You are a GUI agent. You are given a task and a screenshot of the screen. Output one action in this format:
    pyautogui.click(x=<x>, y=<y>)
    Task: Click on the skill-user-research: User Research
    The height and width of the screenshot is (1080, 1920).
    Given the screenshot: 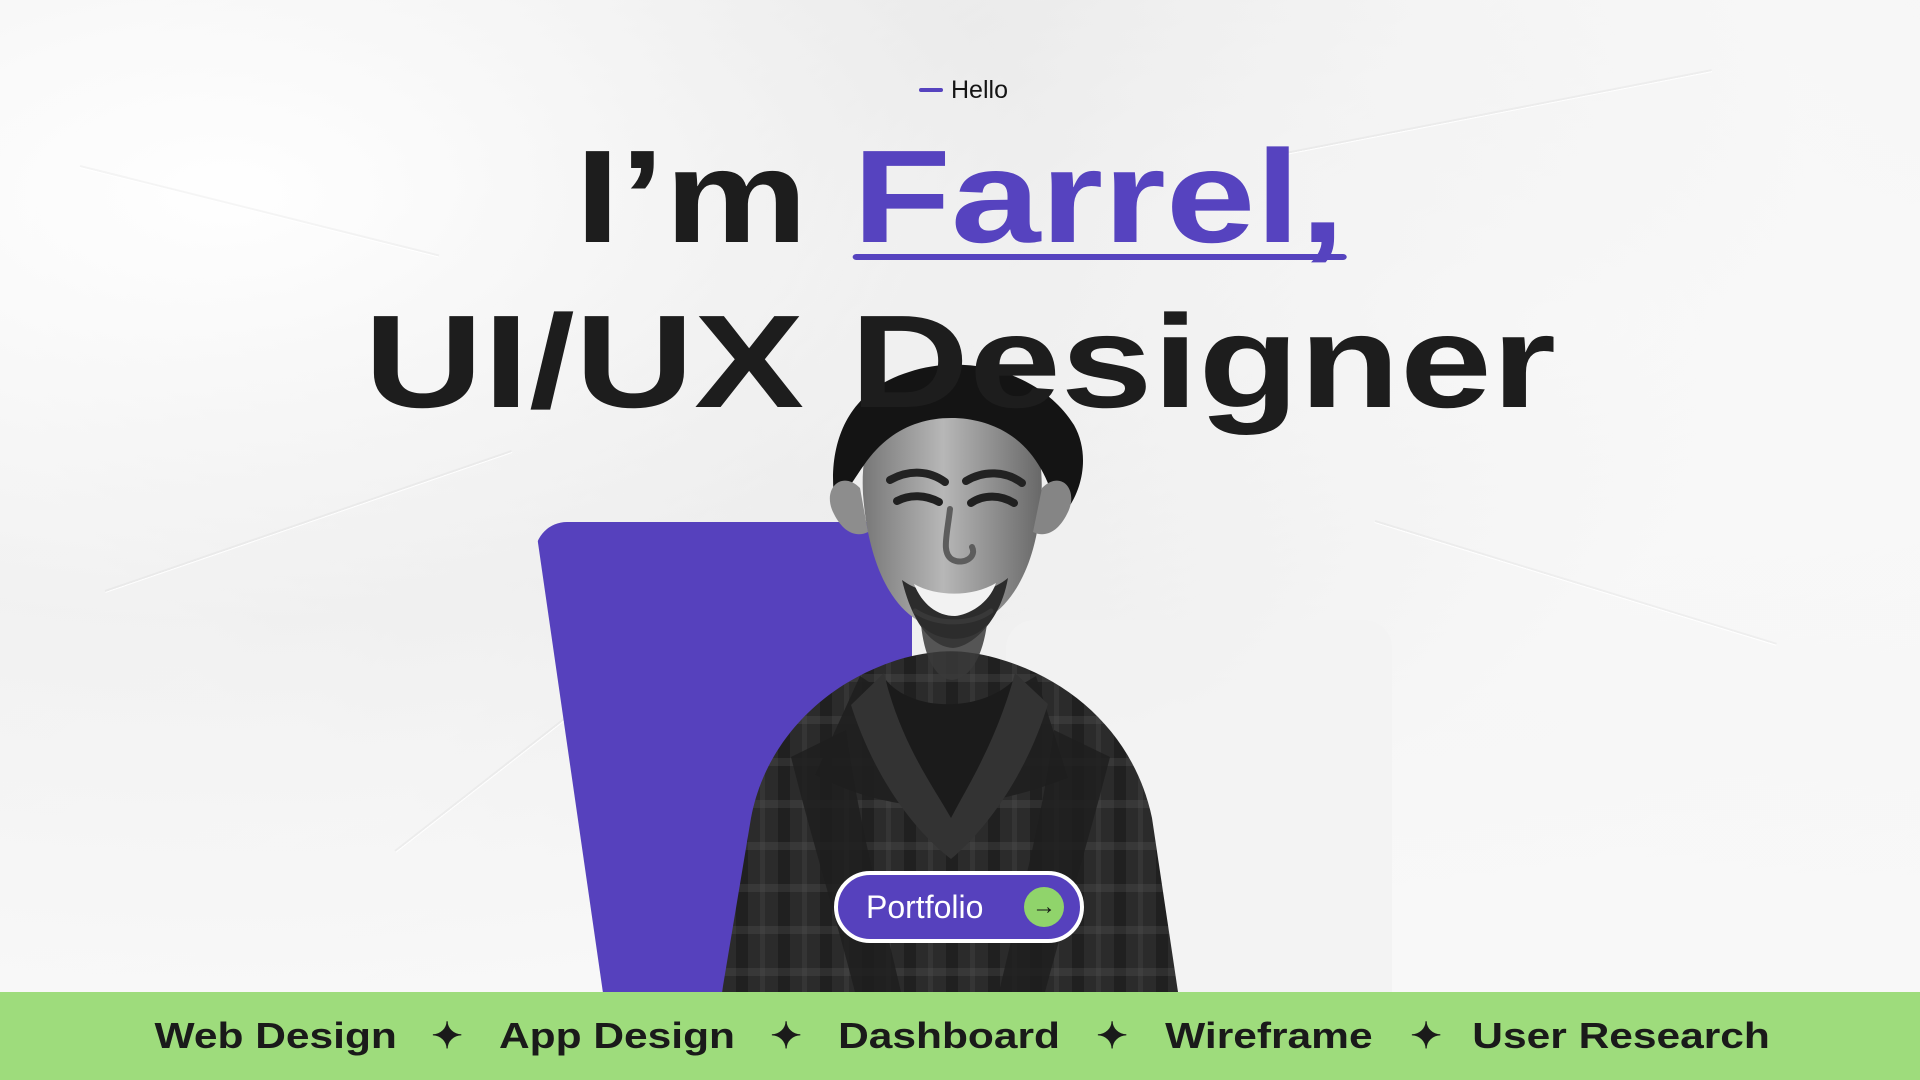 What is the action you would take?
    pyautogui.click(x=1621, y=1035)
    